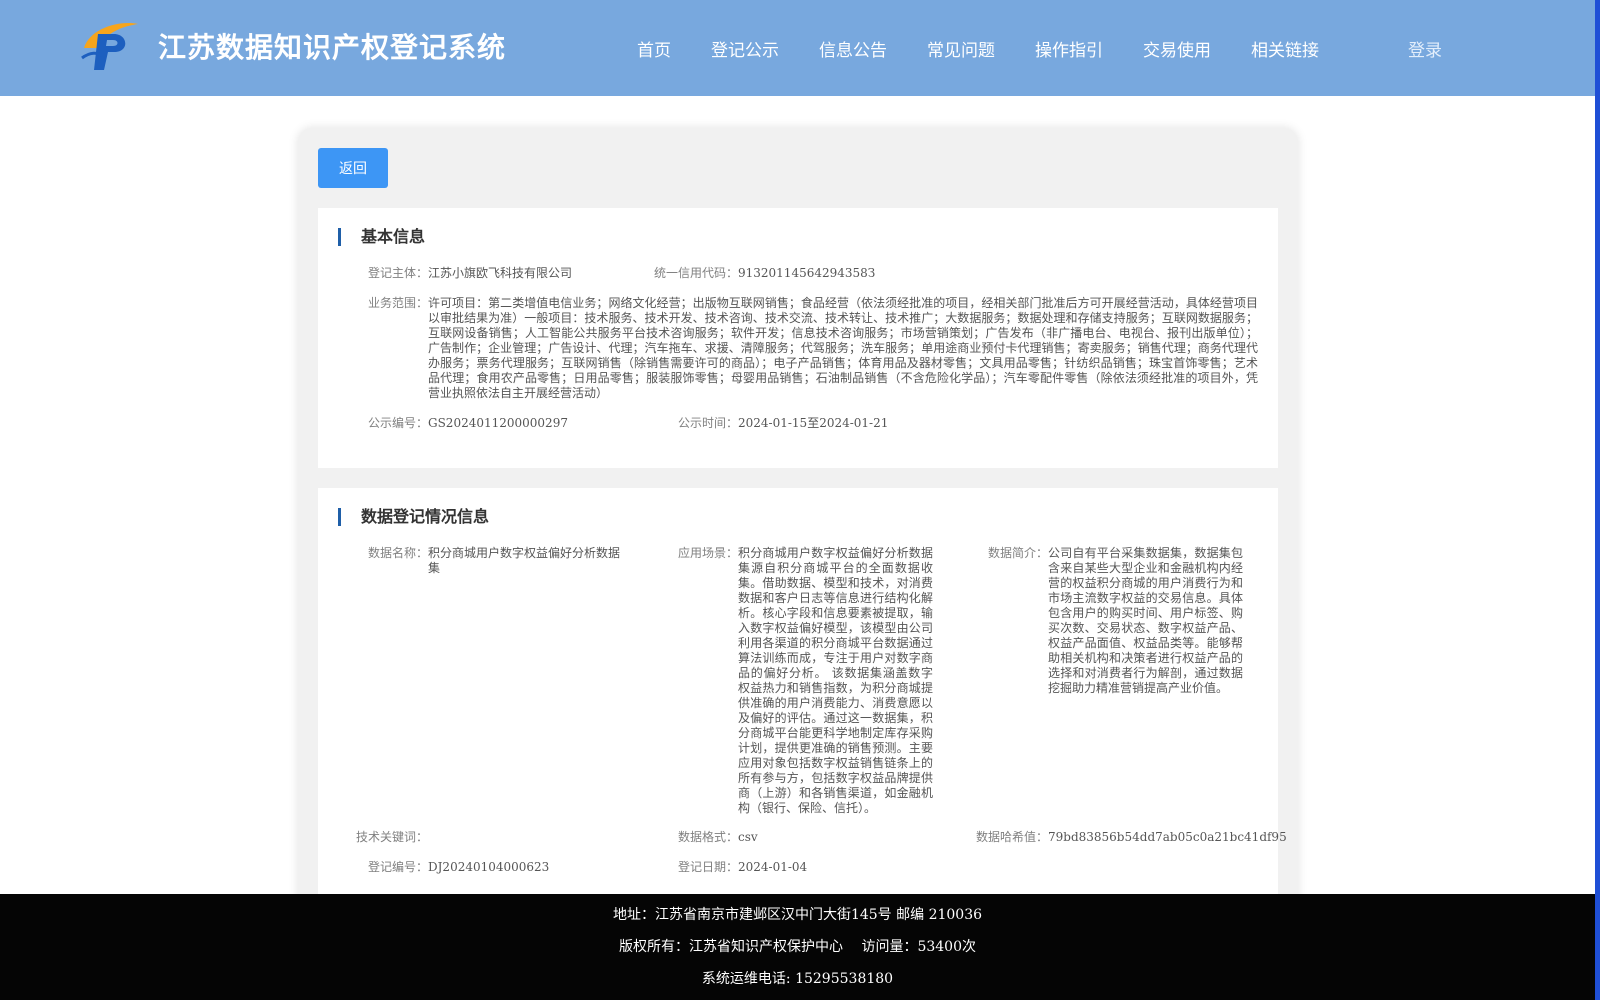 Image resolution: width=1600 pixels, height=1000 pixels. What do you see at coordinates (1285, 48) in the screenshot?
I see `nav-related-links: 相关链接` at bounding box center [1285, 48].